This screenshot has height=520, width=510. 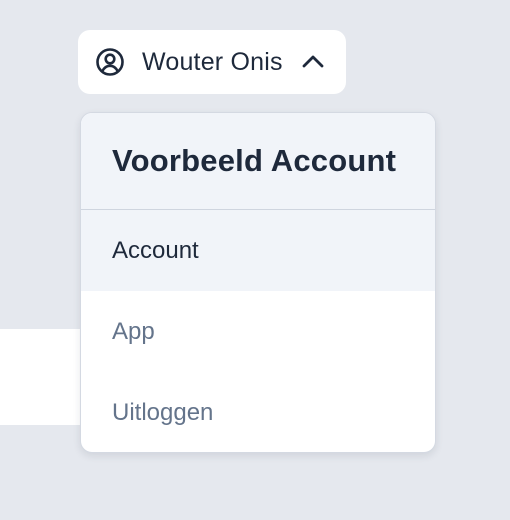 What do you see at coordinates (258, 250) in the screenshot?
I see `menu-item-account: Account` at bounding box center [258, 250].